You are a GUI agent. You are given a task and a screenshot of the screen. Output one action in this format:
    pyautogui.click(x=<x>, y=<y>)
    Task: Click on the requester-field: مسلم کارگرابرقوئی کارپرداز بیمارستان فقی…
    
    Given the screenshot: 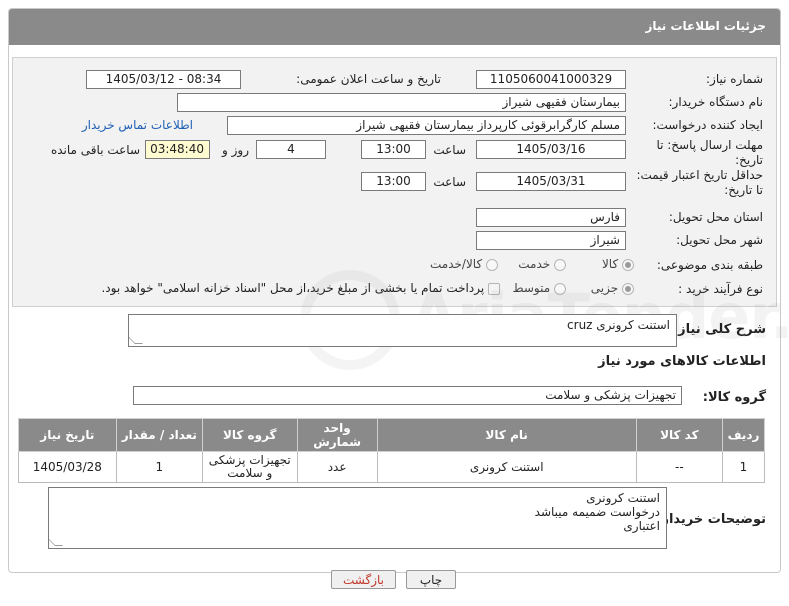 What is the action you would take?
    pyautogui.click(x=426, y=125)
    